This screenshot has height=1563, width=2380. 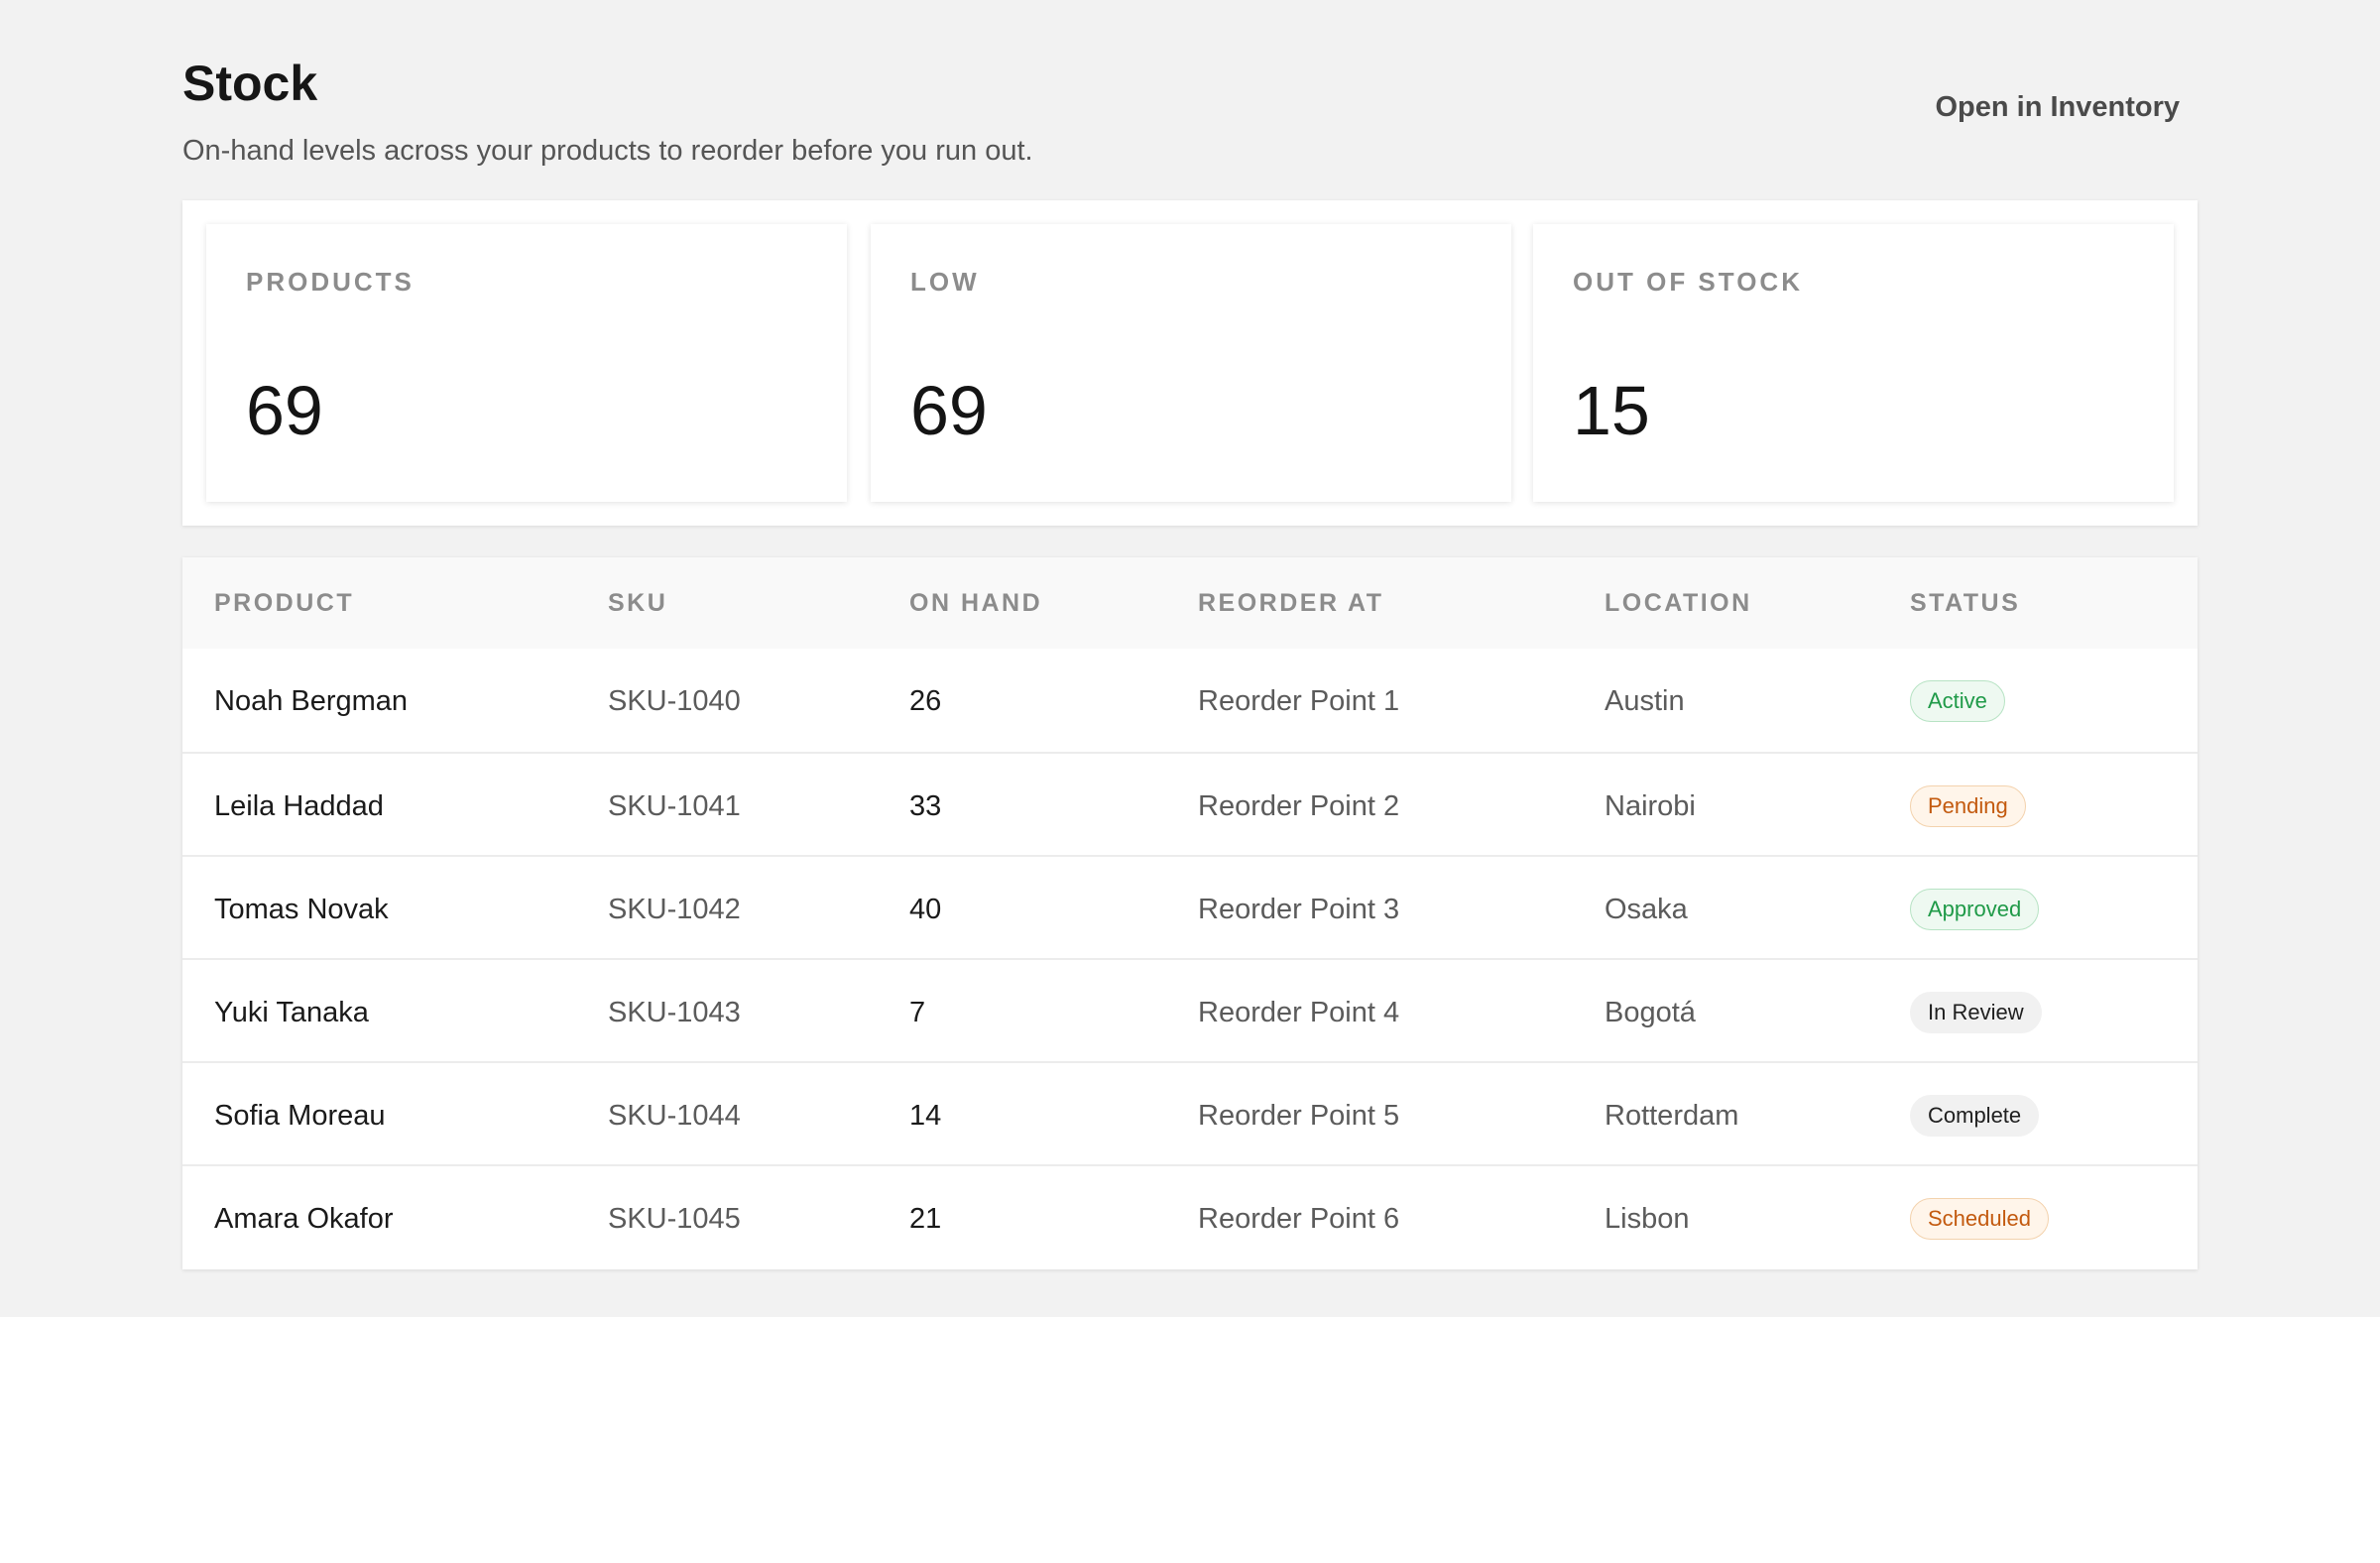 What do you see at coordinates (1647, 1219) in the screenshot?
I see `cell-location: Lisbon` at bounding box center [1647, 1219].